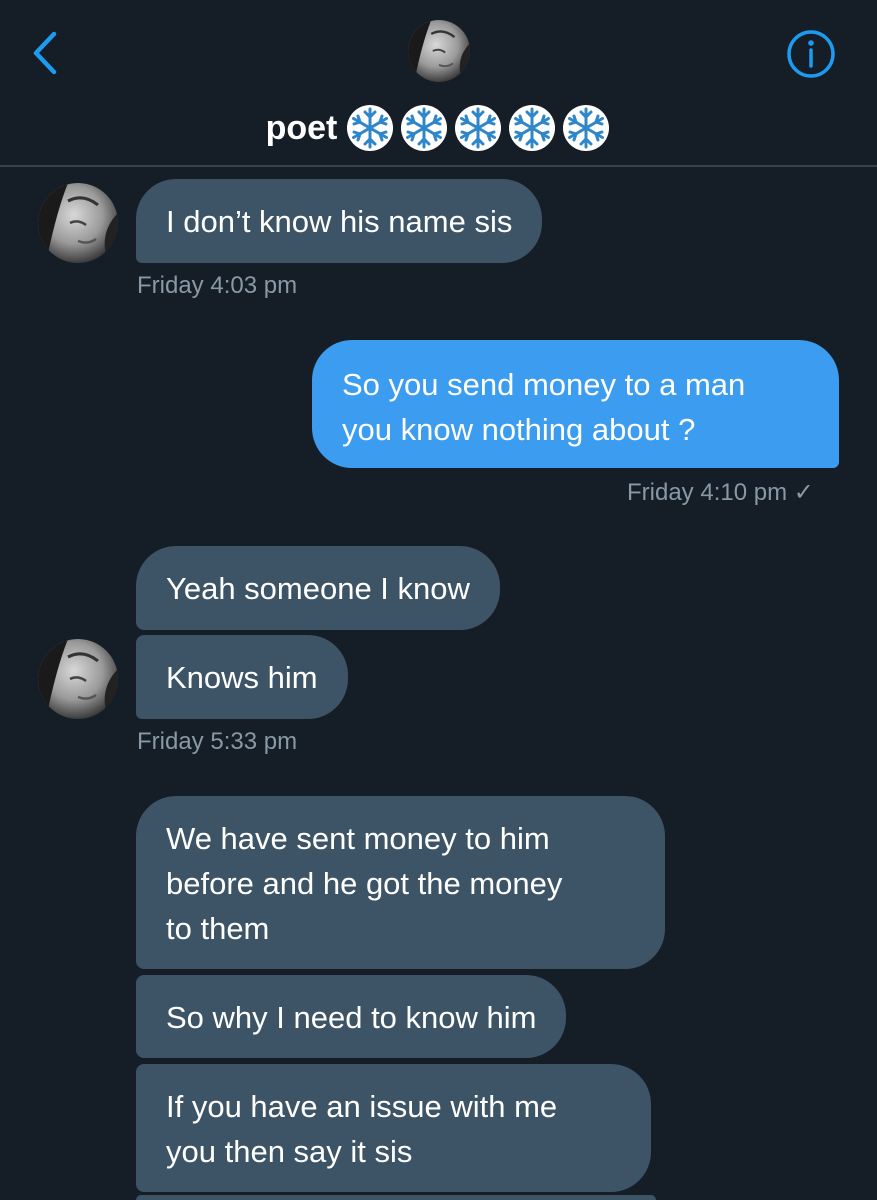  I want to click on message-text-line: If you have an issue with me, so click(362, 1106).